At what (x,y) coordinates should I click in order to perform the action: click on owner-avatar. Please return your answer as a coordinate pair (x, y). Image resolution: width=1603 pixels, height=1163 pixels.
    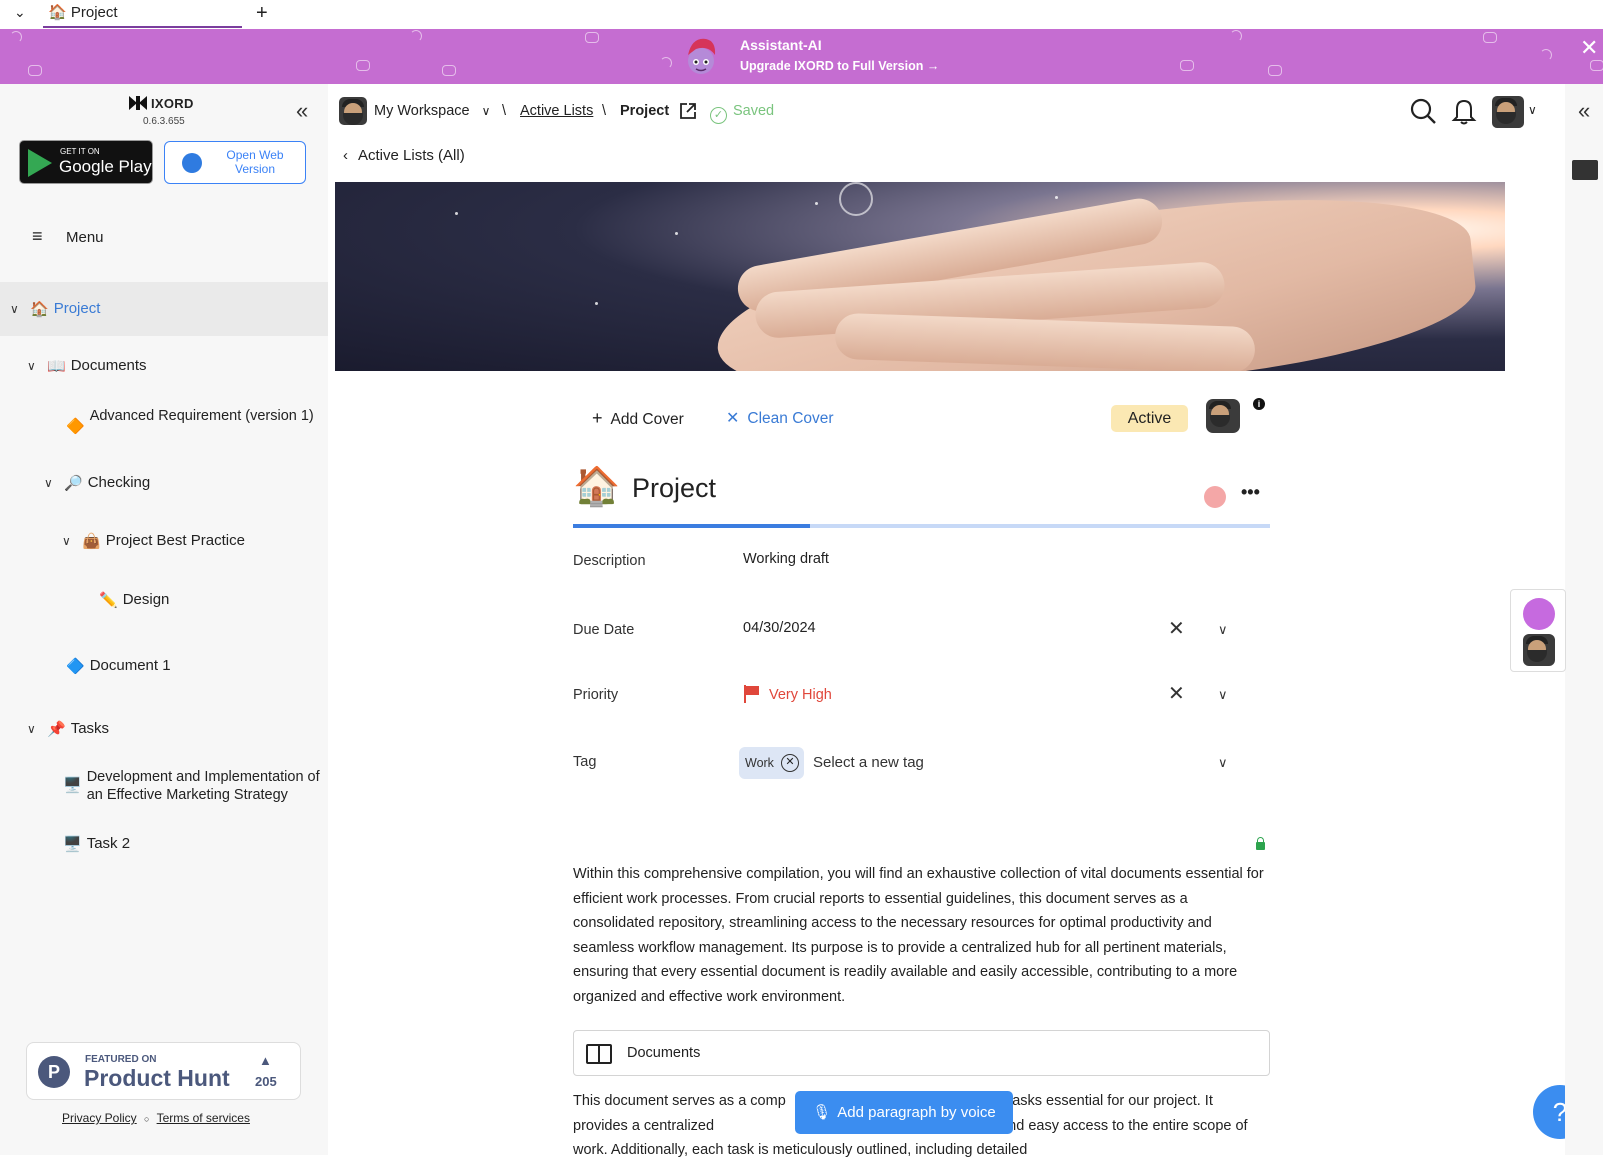
    Looking at the image, I should click on (1223, 416).